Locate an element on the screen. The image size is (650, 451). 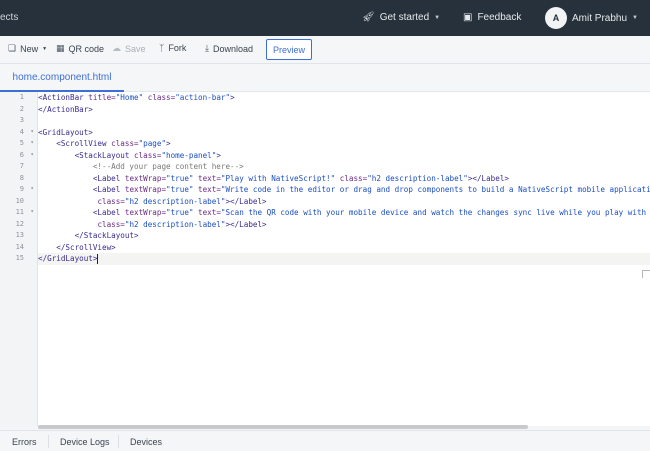
line-number: 3 is located at coordinates (19, 121).